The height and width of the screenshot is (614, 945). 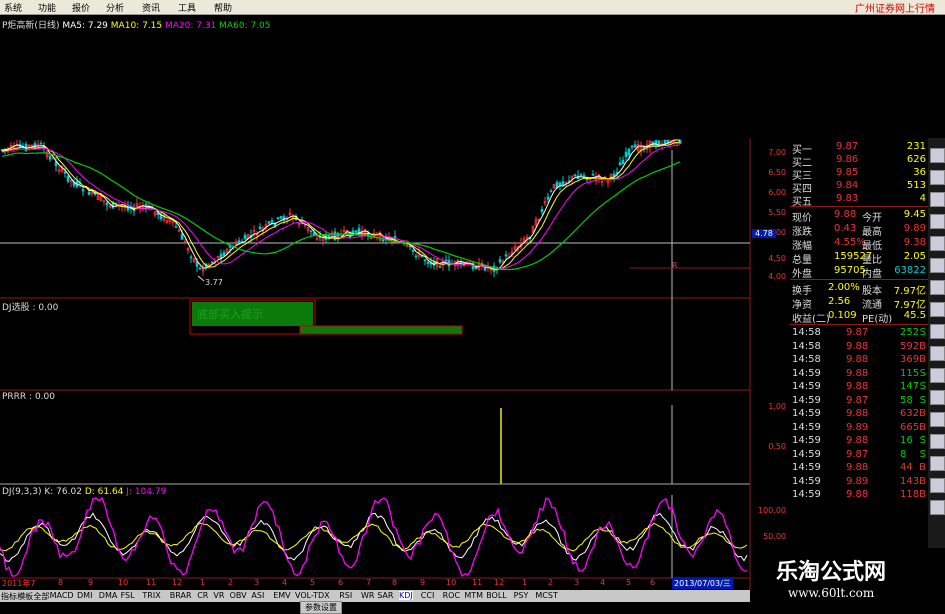 What do you see at coordinates (202, 595) in the screenshot?
I see `indicator-tab: CR` at bounding box center [202, 595].